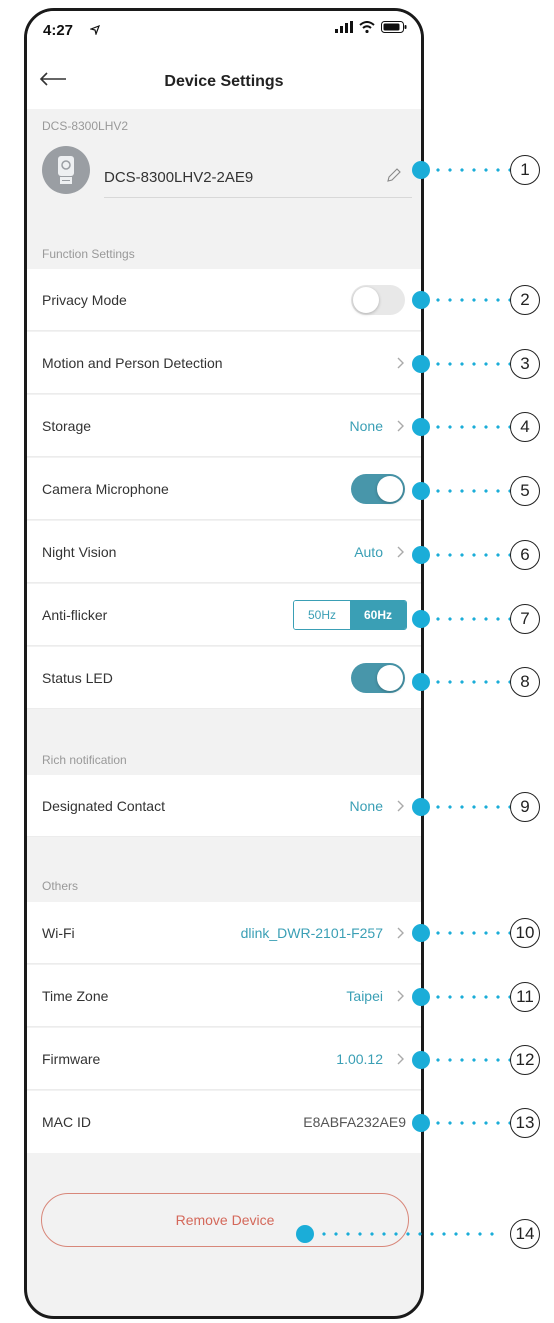 The image size is (554, 1323). I want to click on callout-number: 13, so click(525, 1123).